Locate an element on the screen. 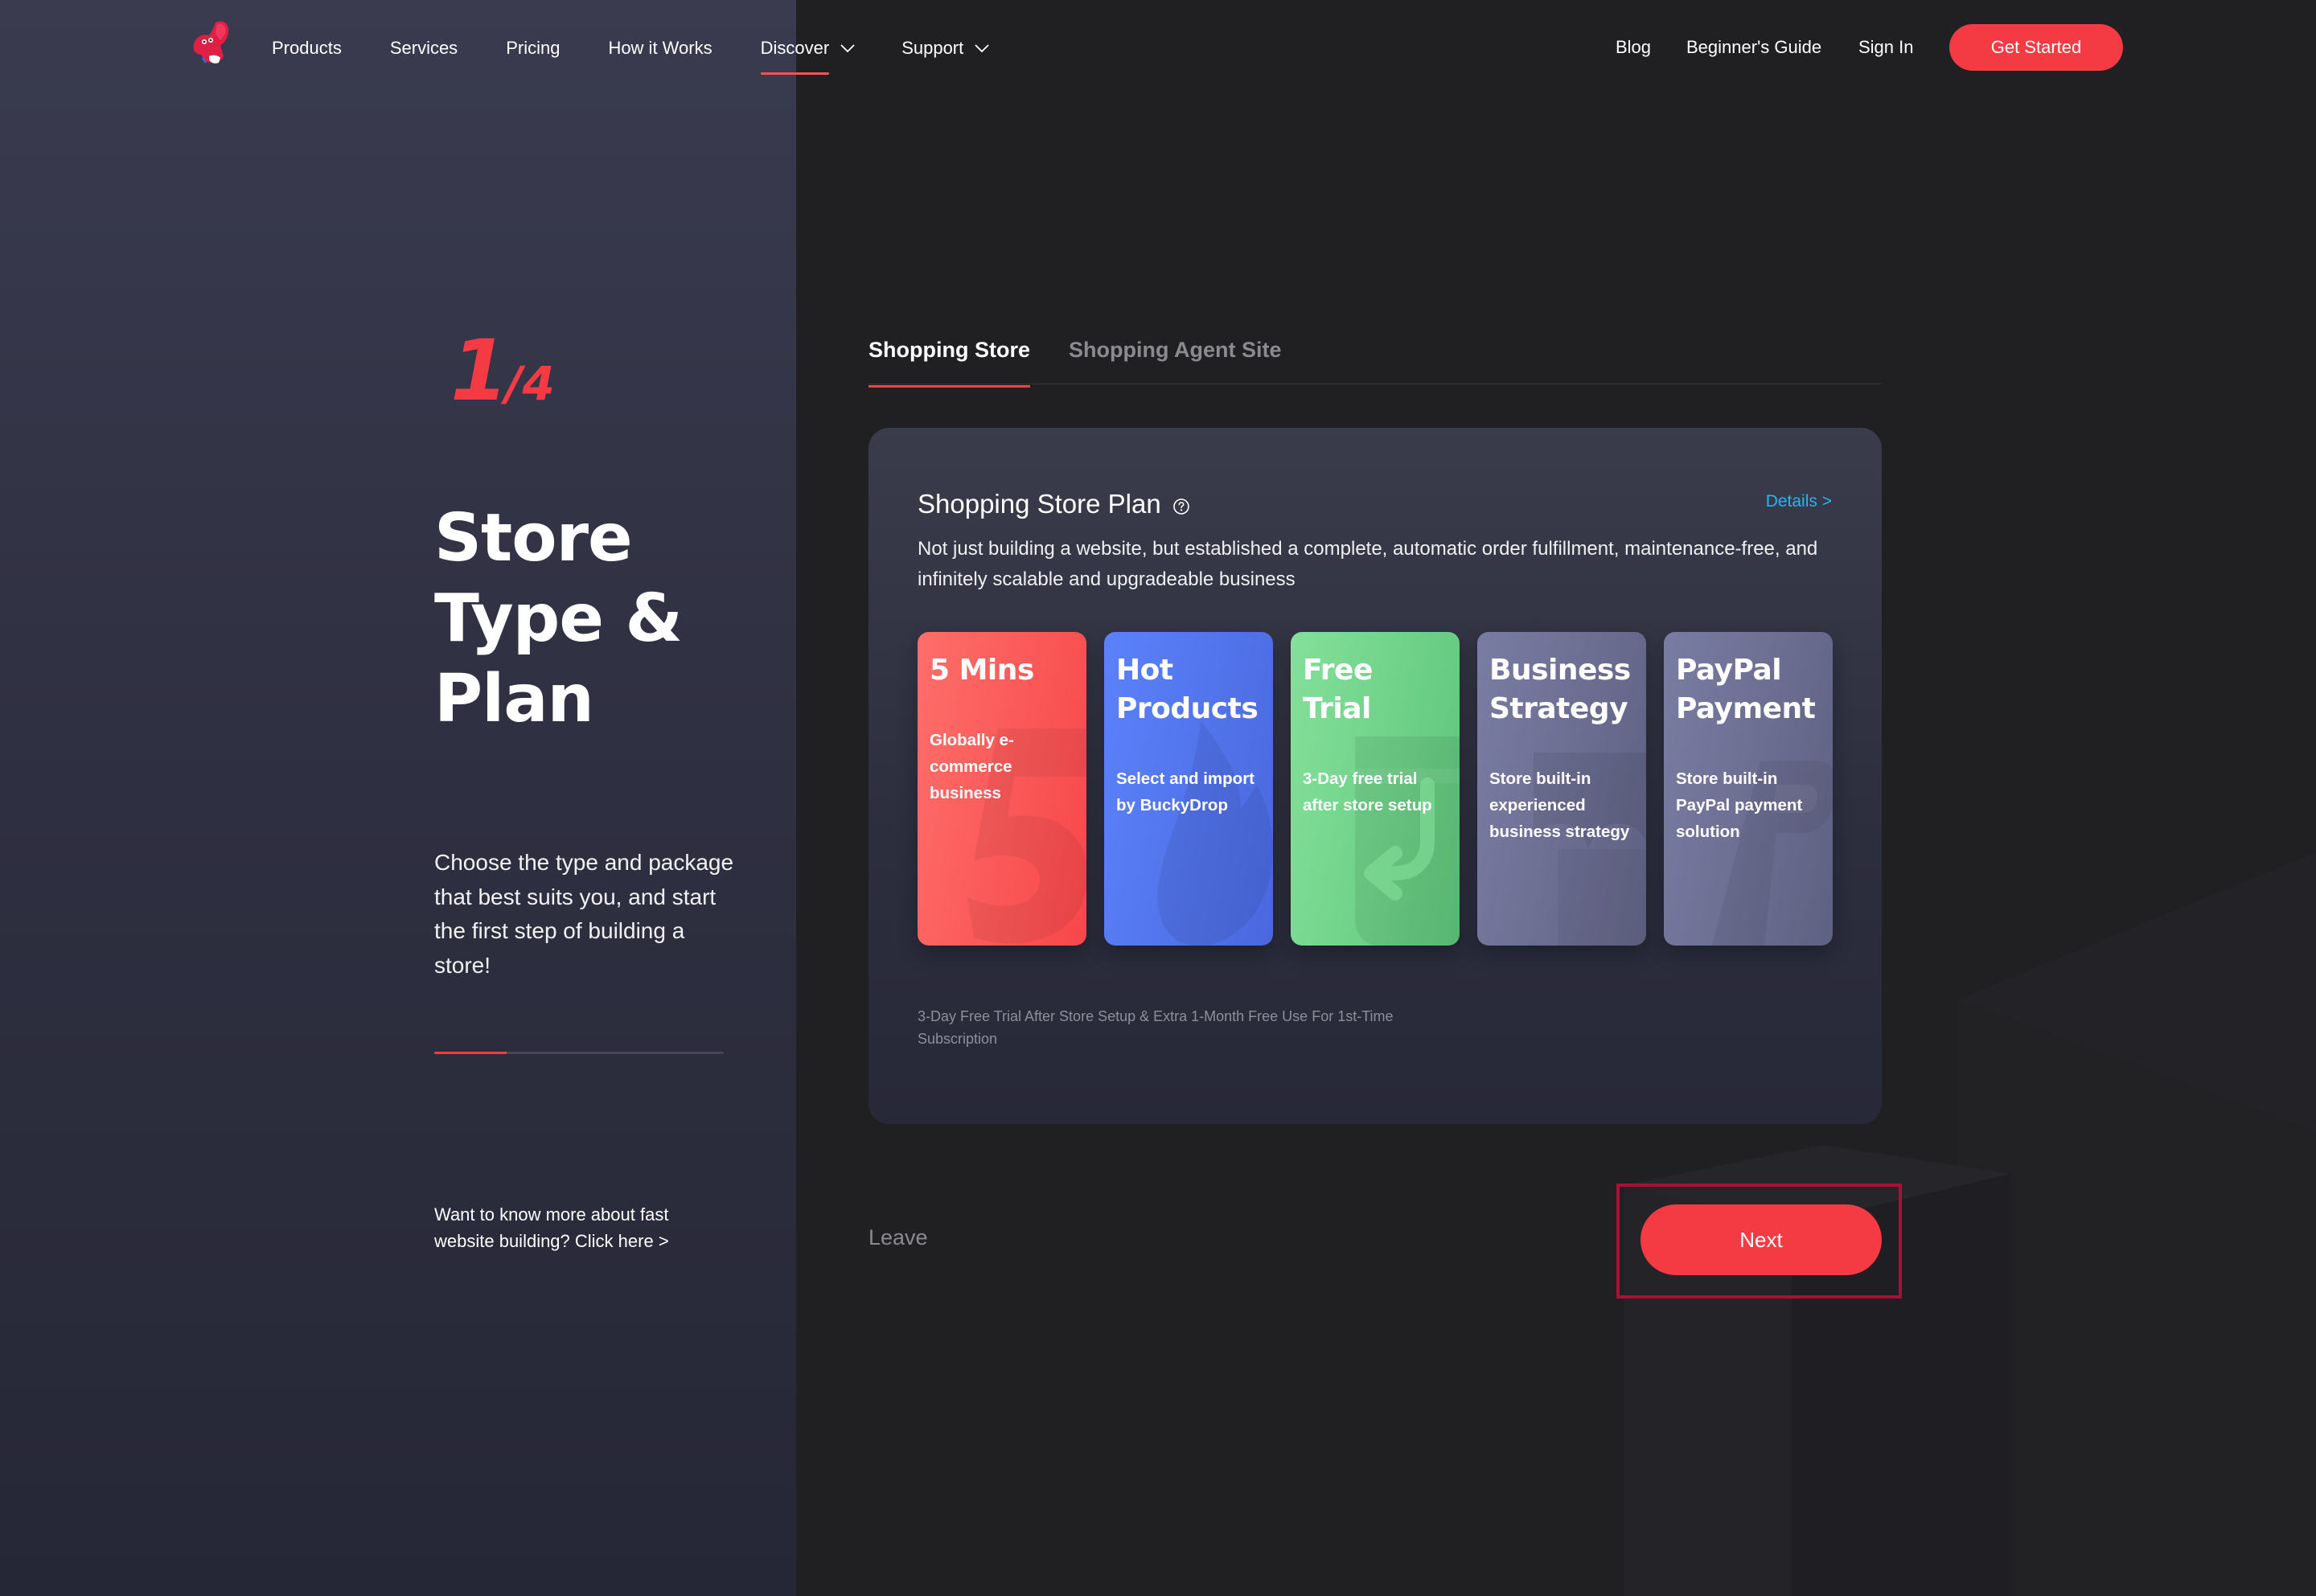  plan-title-row: Shopping Store Plan is located at coordinates (1054, 504).